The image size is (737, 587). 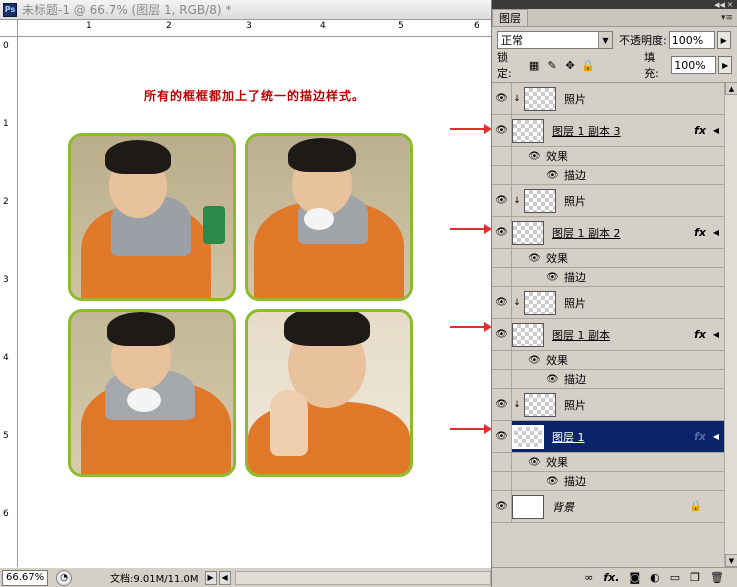 I want to click on lock-all-icon: 🔒, so click(x=588, y=65).